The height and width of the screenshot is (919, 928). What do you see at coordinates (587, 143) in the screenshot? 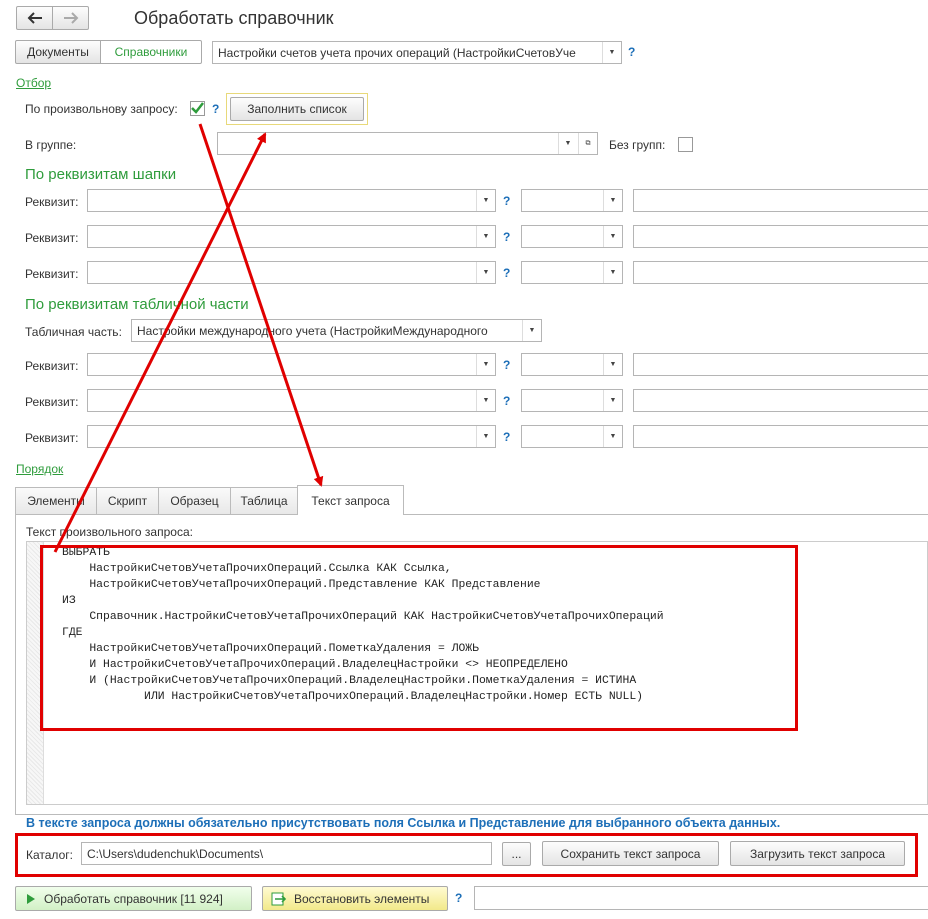
I see `open-form-icon: ⧉` at bounding box center [587, 143].